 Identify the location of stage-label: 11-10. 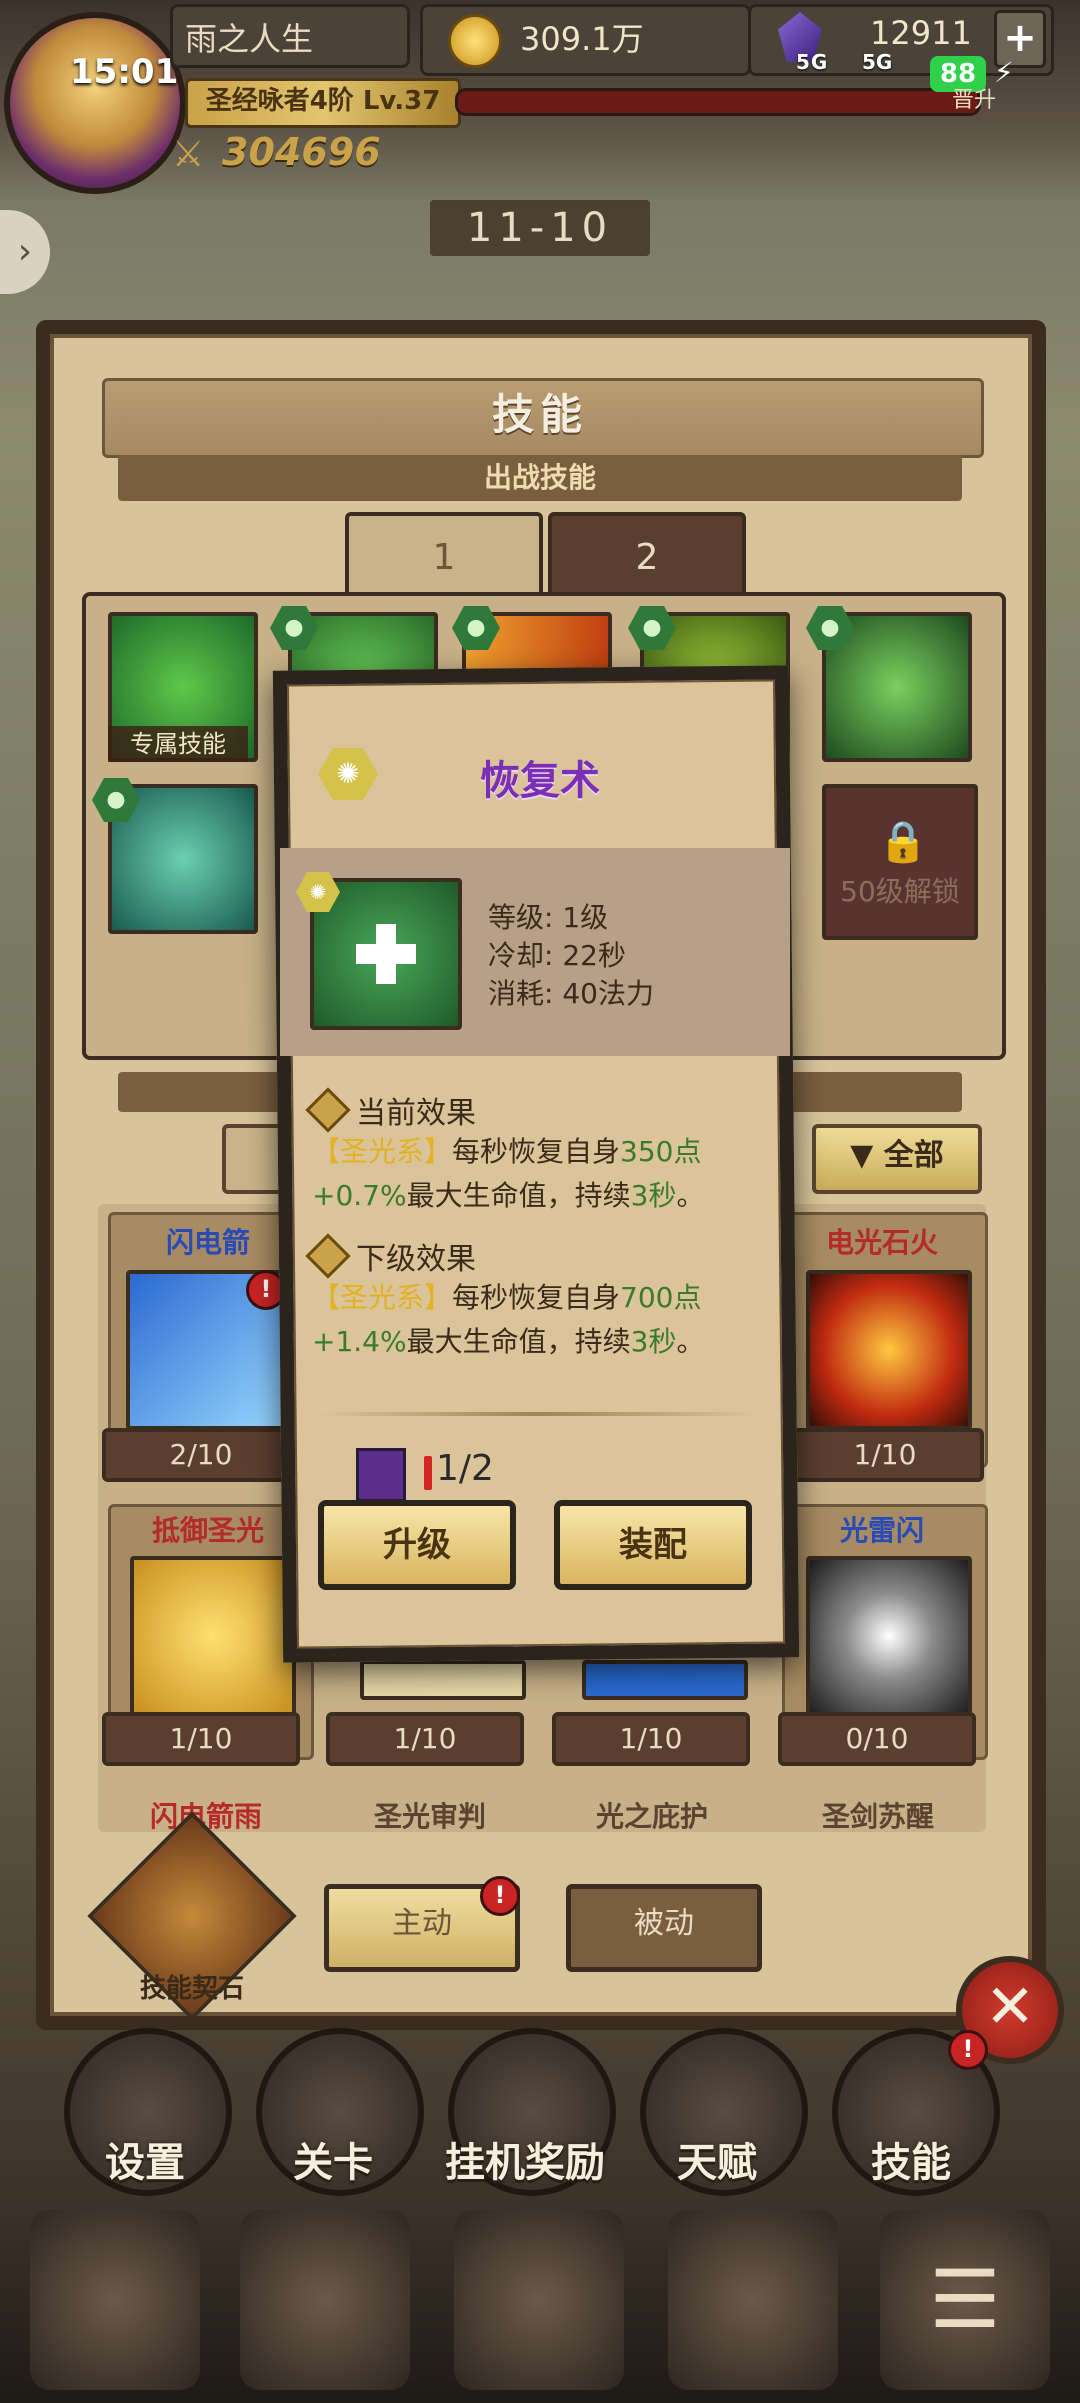
(540, 228).